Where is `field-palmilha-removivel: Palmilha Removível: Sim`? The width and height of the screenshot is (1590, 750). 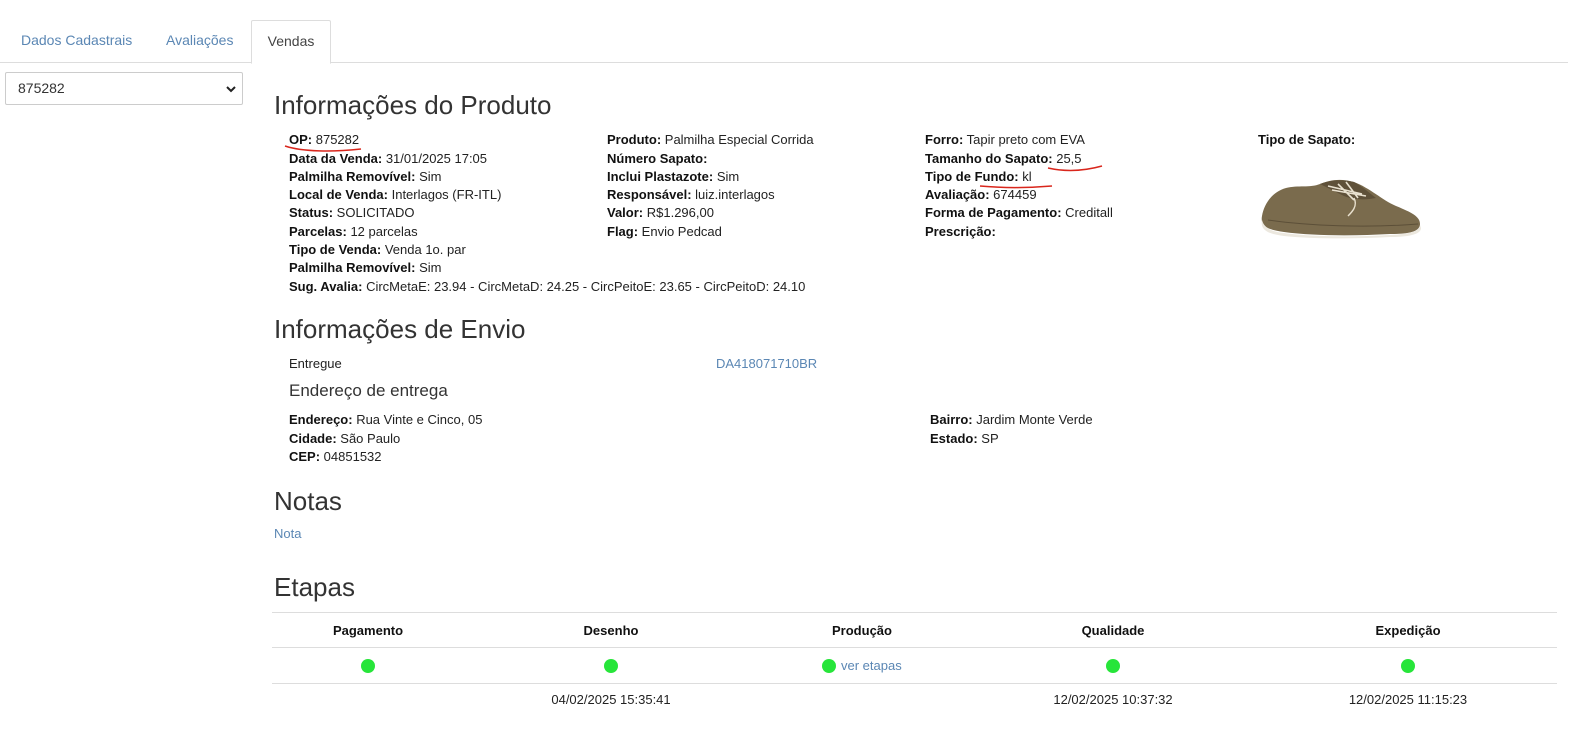 field-palmilha-removivel: Palmilha Removível: Sim is located at coordinates (365, 176).